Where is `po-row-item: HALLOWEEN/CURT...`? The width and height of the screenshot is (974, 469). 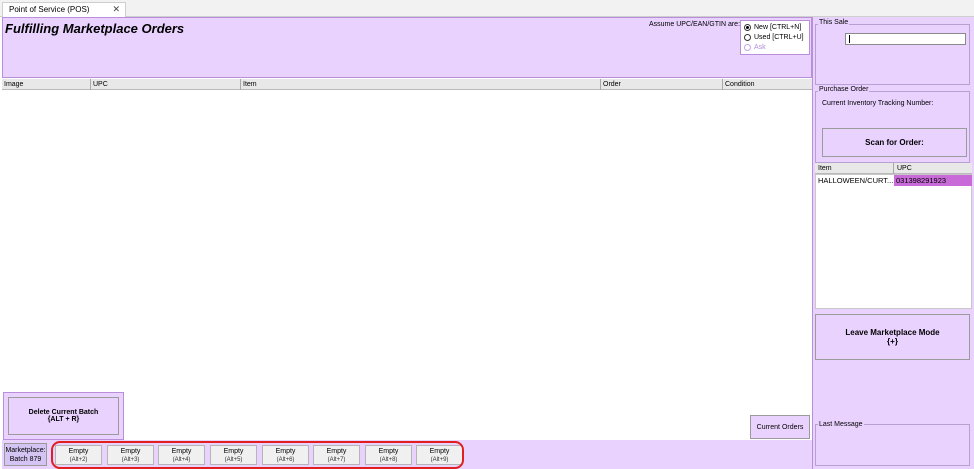
po-row-item: HALLOWEEN/CURT... is located at coordinates (854, 180).